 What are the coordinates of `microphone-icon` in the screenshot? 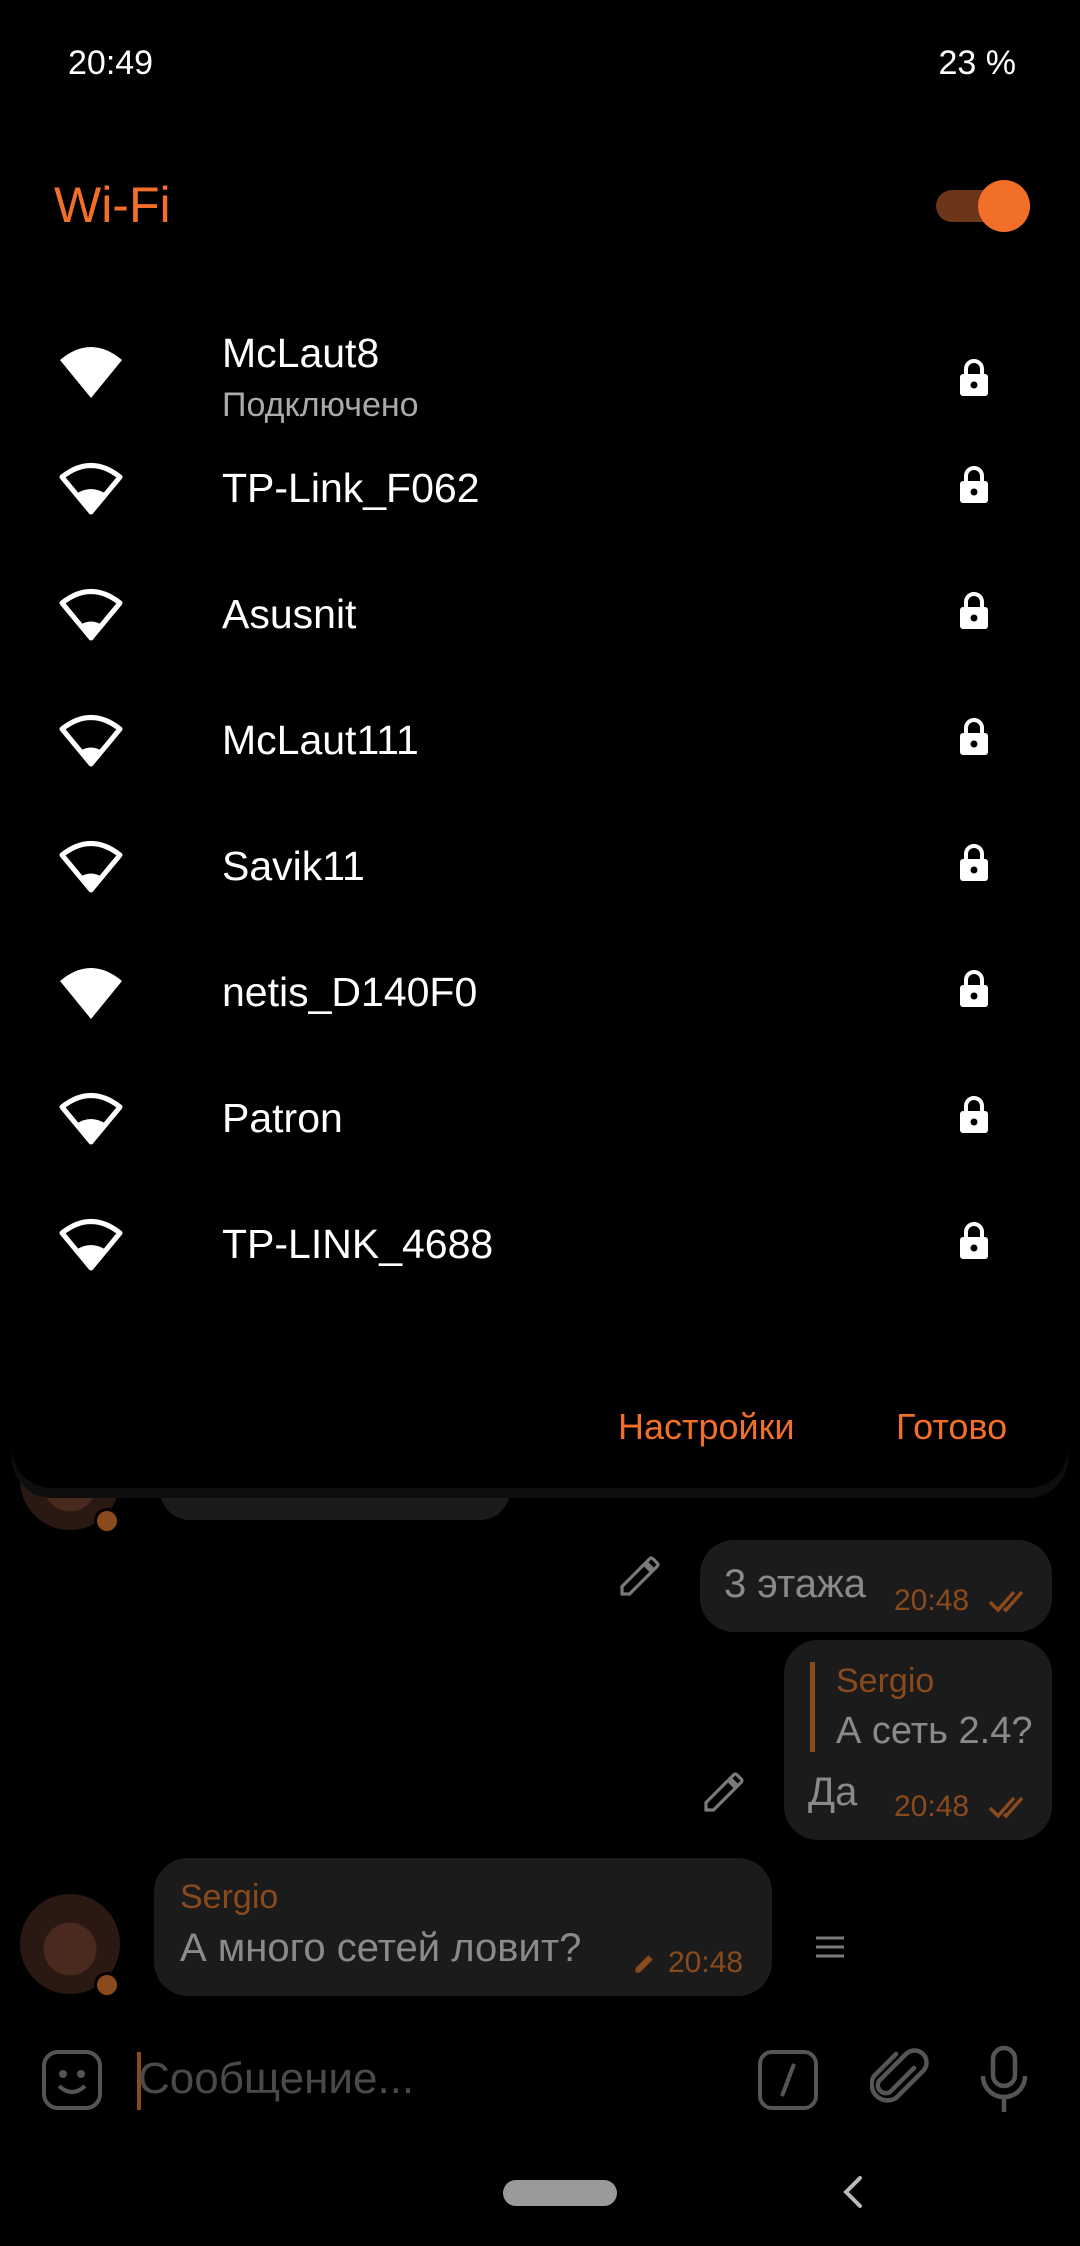 It's located at (1004, 2080).